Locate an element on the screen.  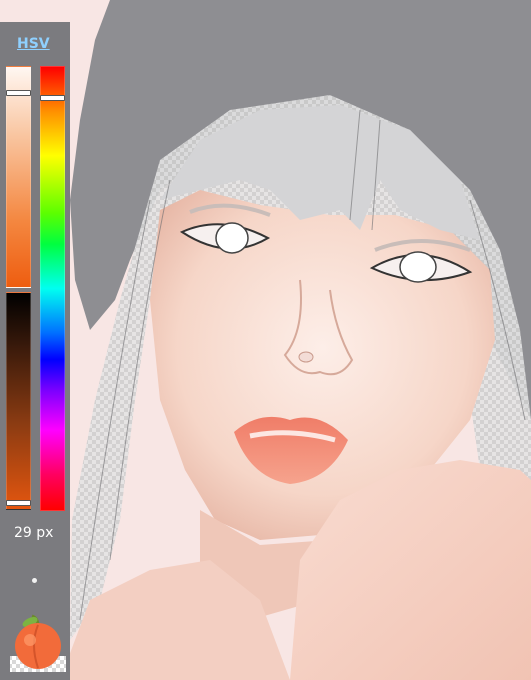
hue-slider is located at coordinates (52, 288).